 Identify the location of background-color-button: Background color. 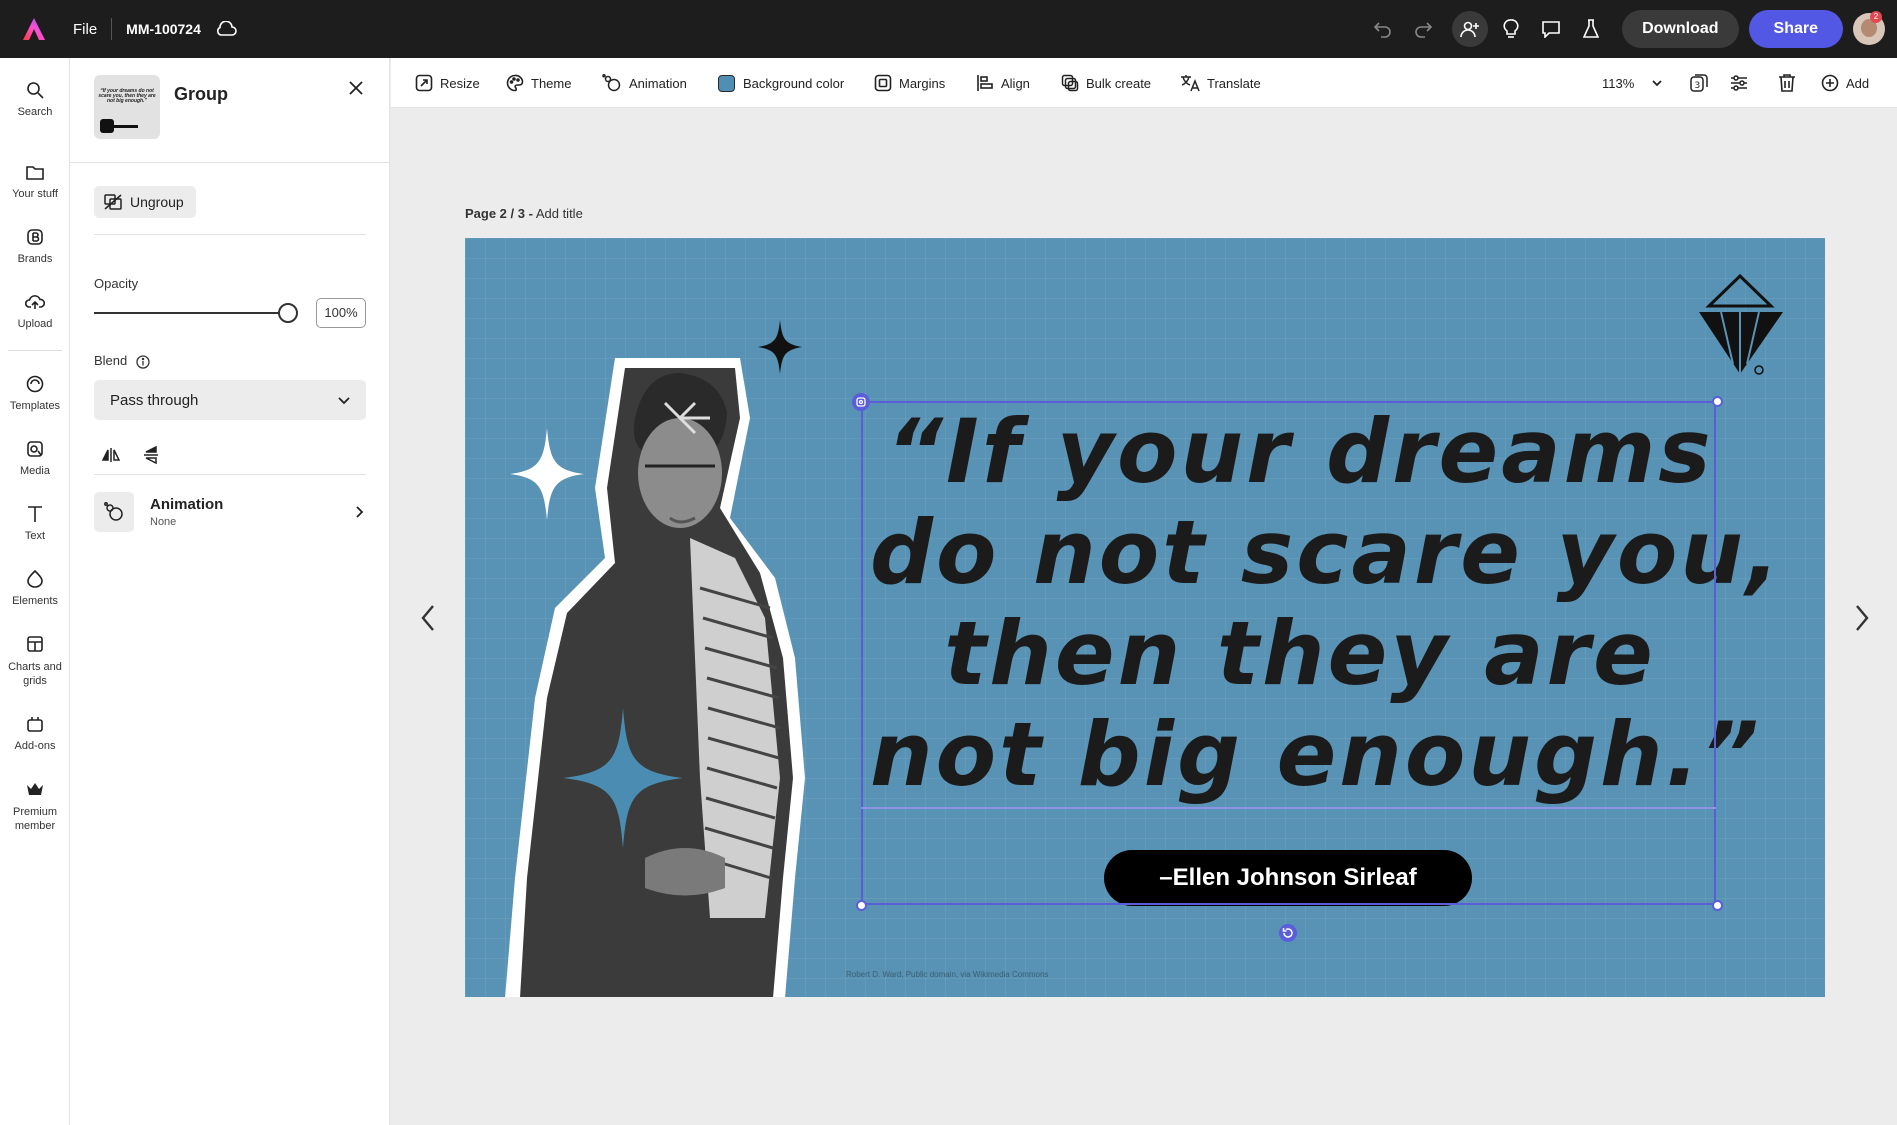
(781, 83).